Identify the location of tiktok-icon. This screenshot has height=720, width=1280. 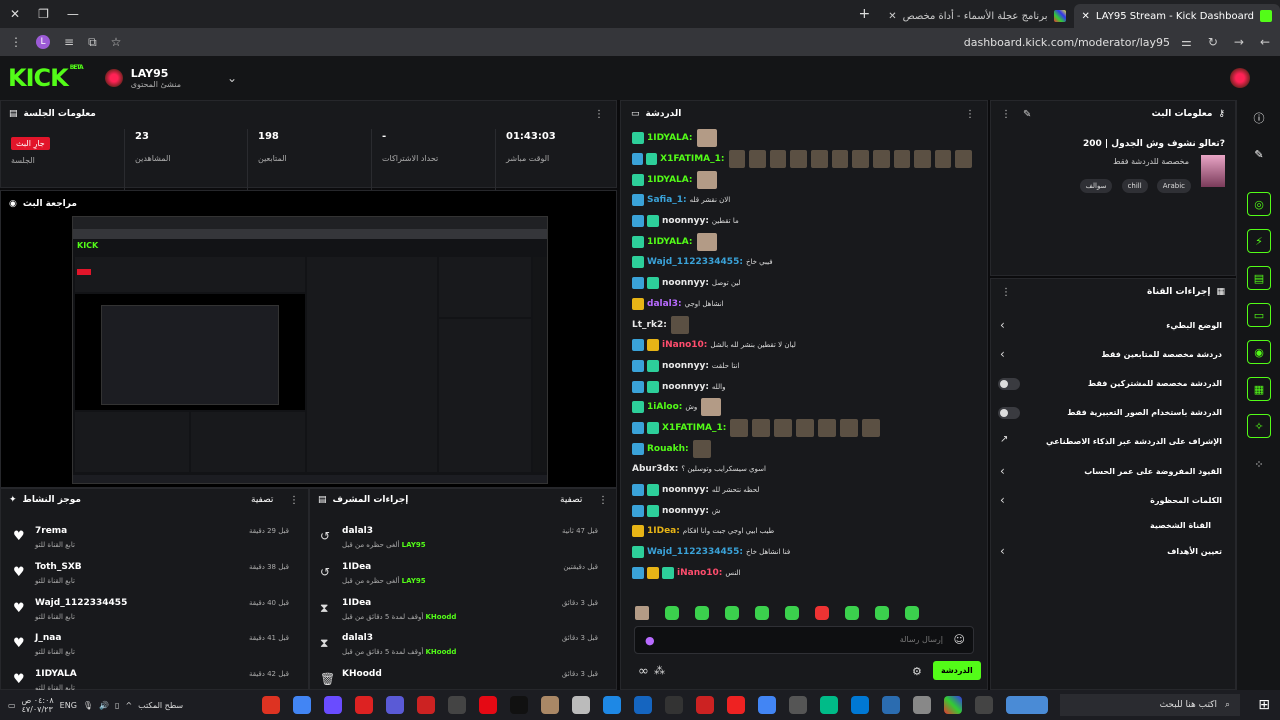
(519, 705).